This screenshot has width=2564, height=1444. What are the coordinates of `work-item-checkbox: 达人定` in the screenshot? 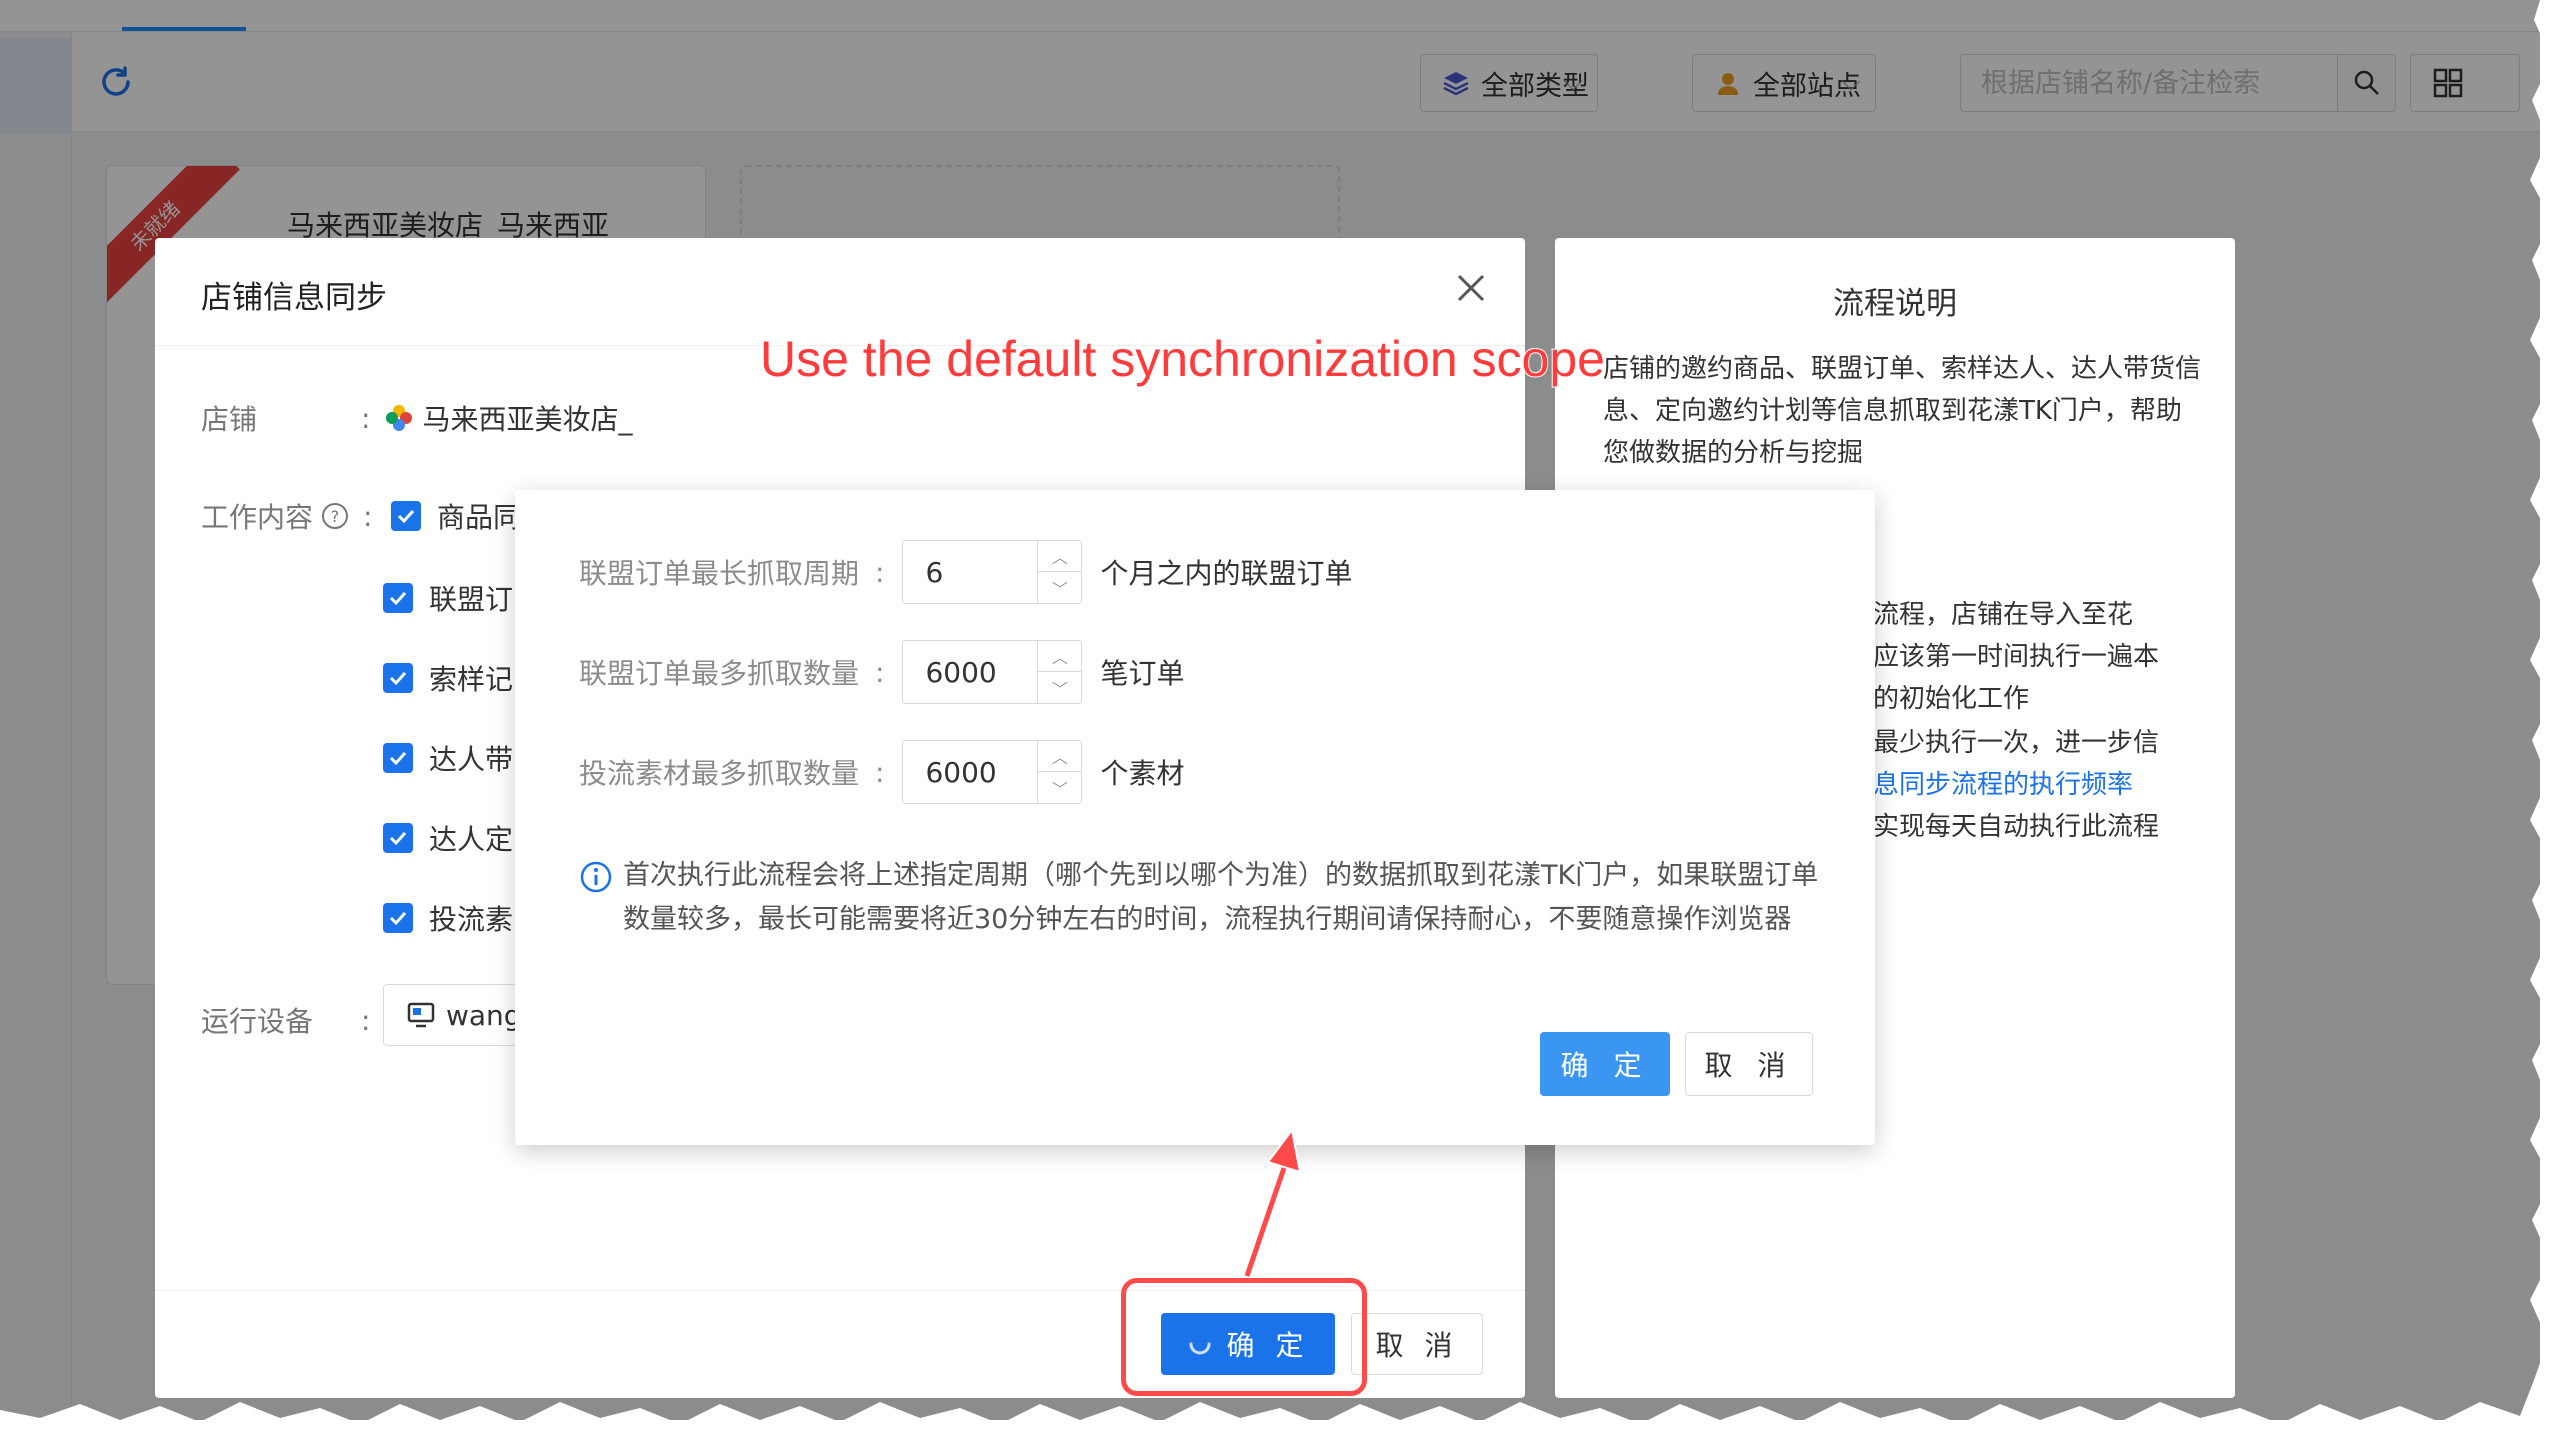 It's located at (448, 838).